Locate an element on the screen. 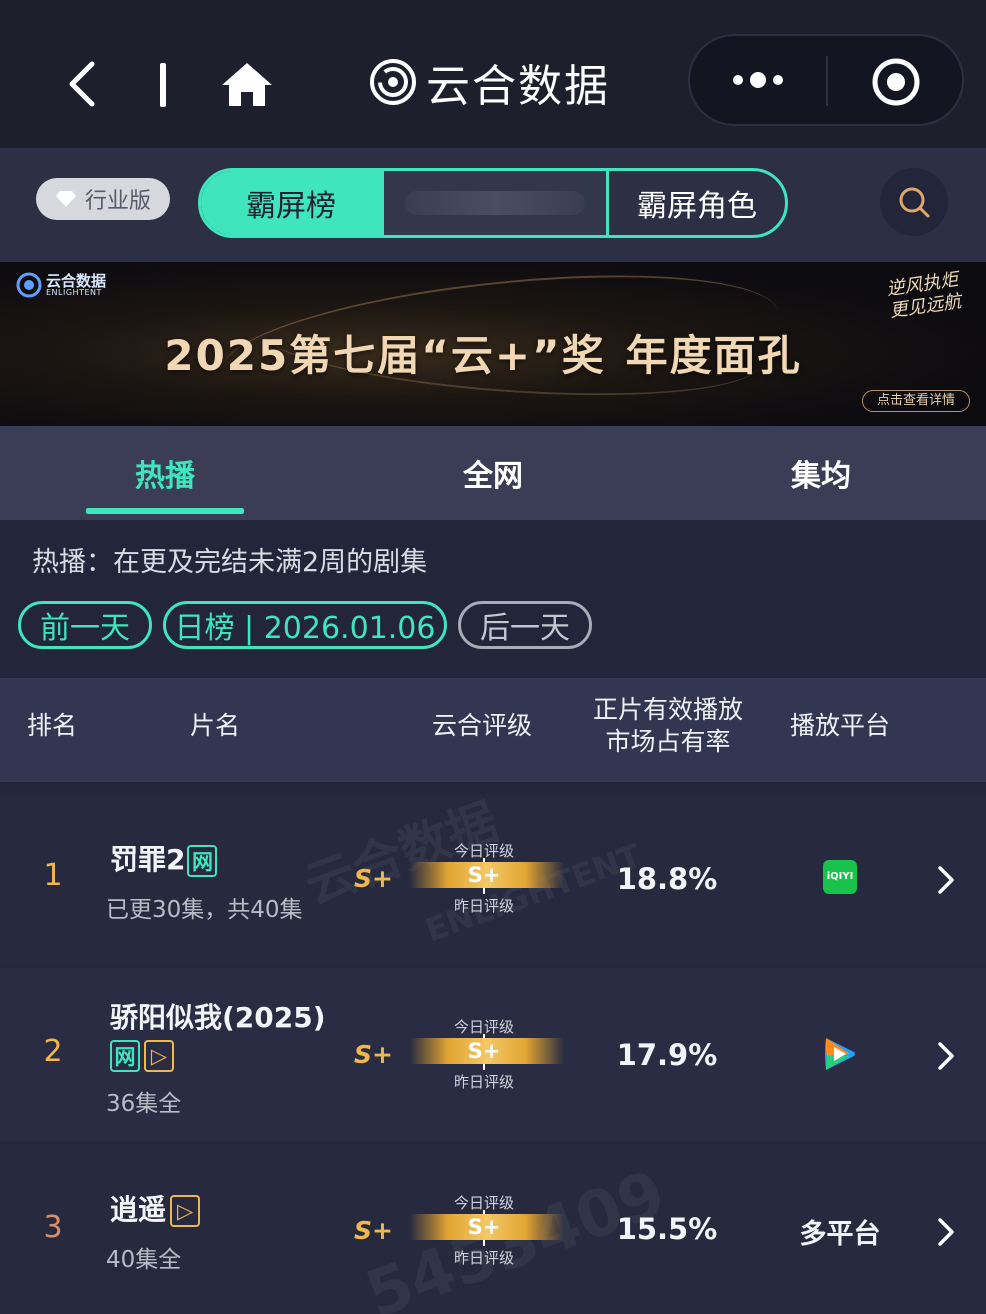 The image size is (986, 1314). segment-blurred is located at coordinates (495, 203).